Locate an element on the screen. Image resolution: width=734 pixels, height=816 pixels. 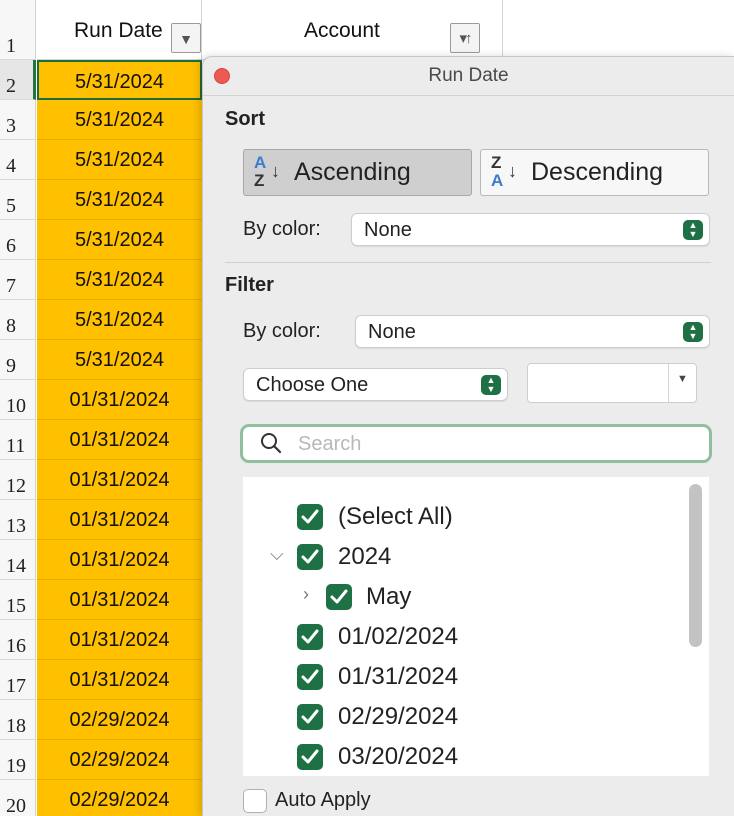
list-item-date: 01/31/2024 is located at coordinates (443, 677).